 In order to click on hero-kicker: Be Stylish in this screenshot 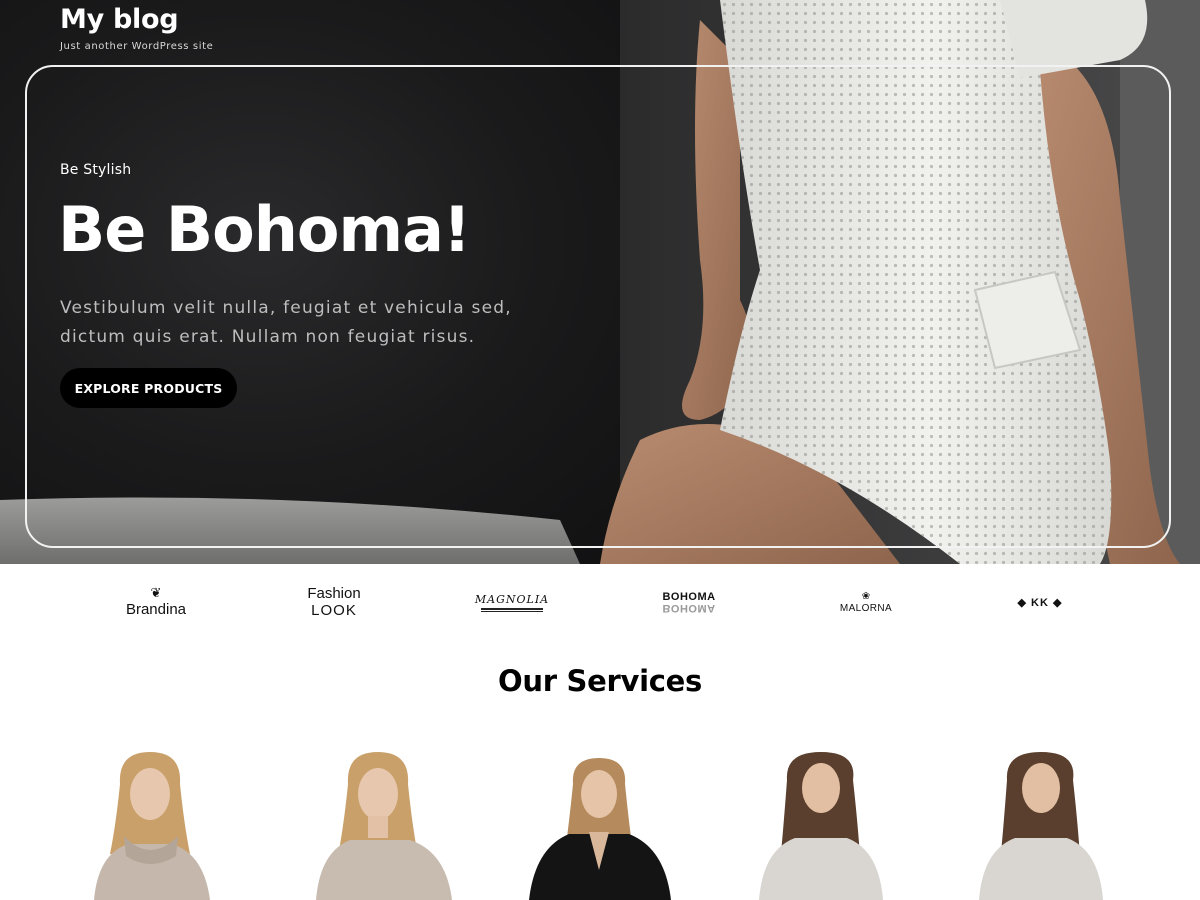, I will do `click(96, 170)`.